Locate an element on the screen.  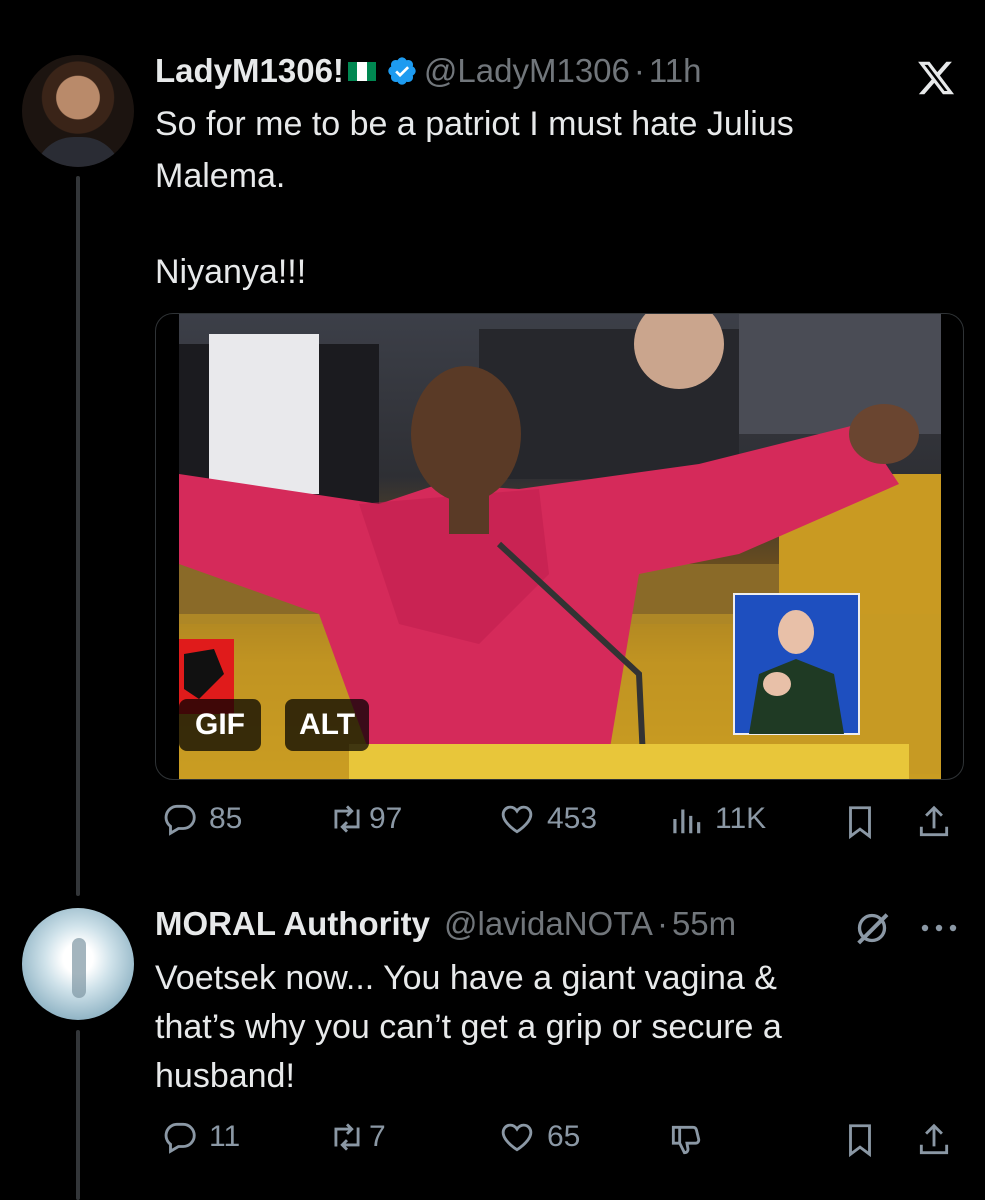
reply-button: 85 is located at coordinates (201, 819).